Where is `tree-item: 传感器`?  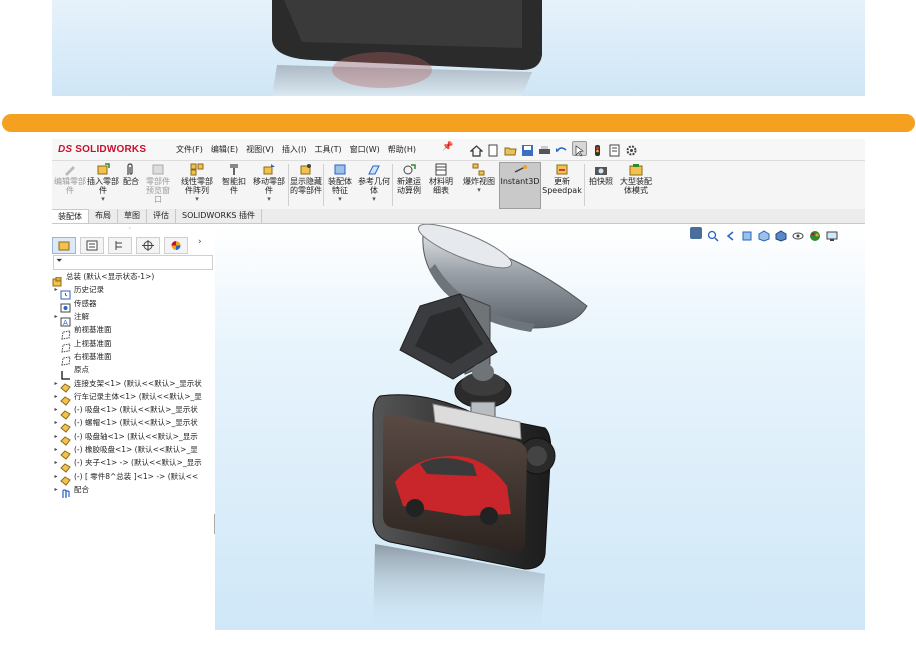
tree-item: 传感器 is located at coordinates (133, 305).